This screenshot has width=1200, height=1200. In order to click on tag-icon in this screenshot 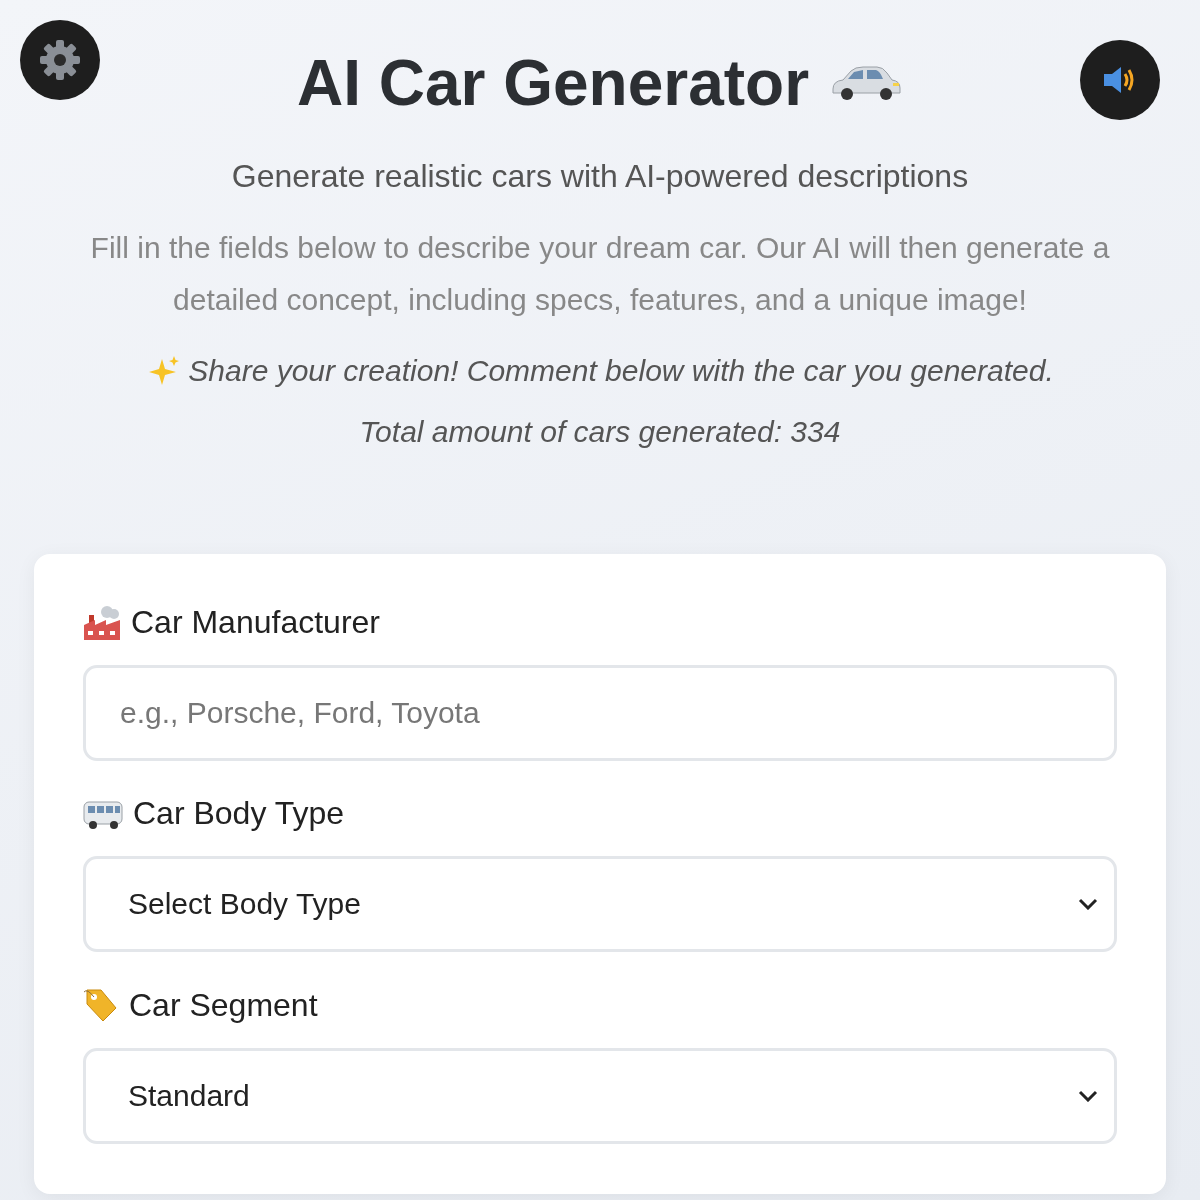, I will do `click(101, 1005)`.